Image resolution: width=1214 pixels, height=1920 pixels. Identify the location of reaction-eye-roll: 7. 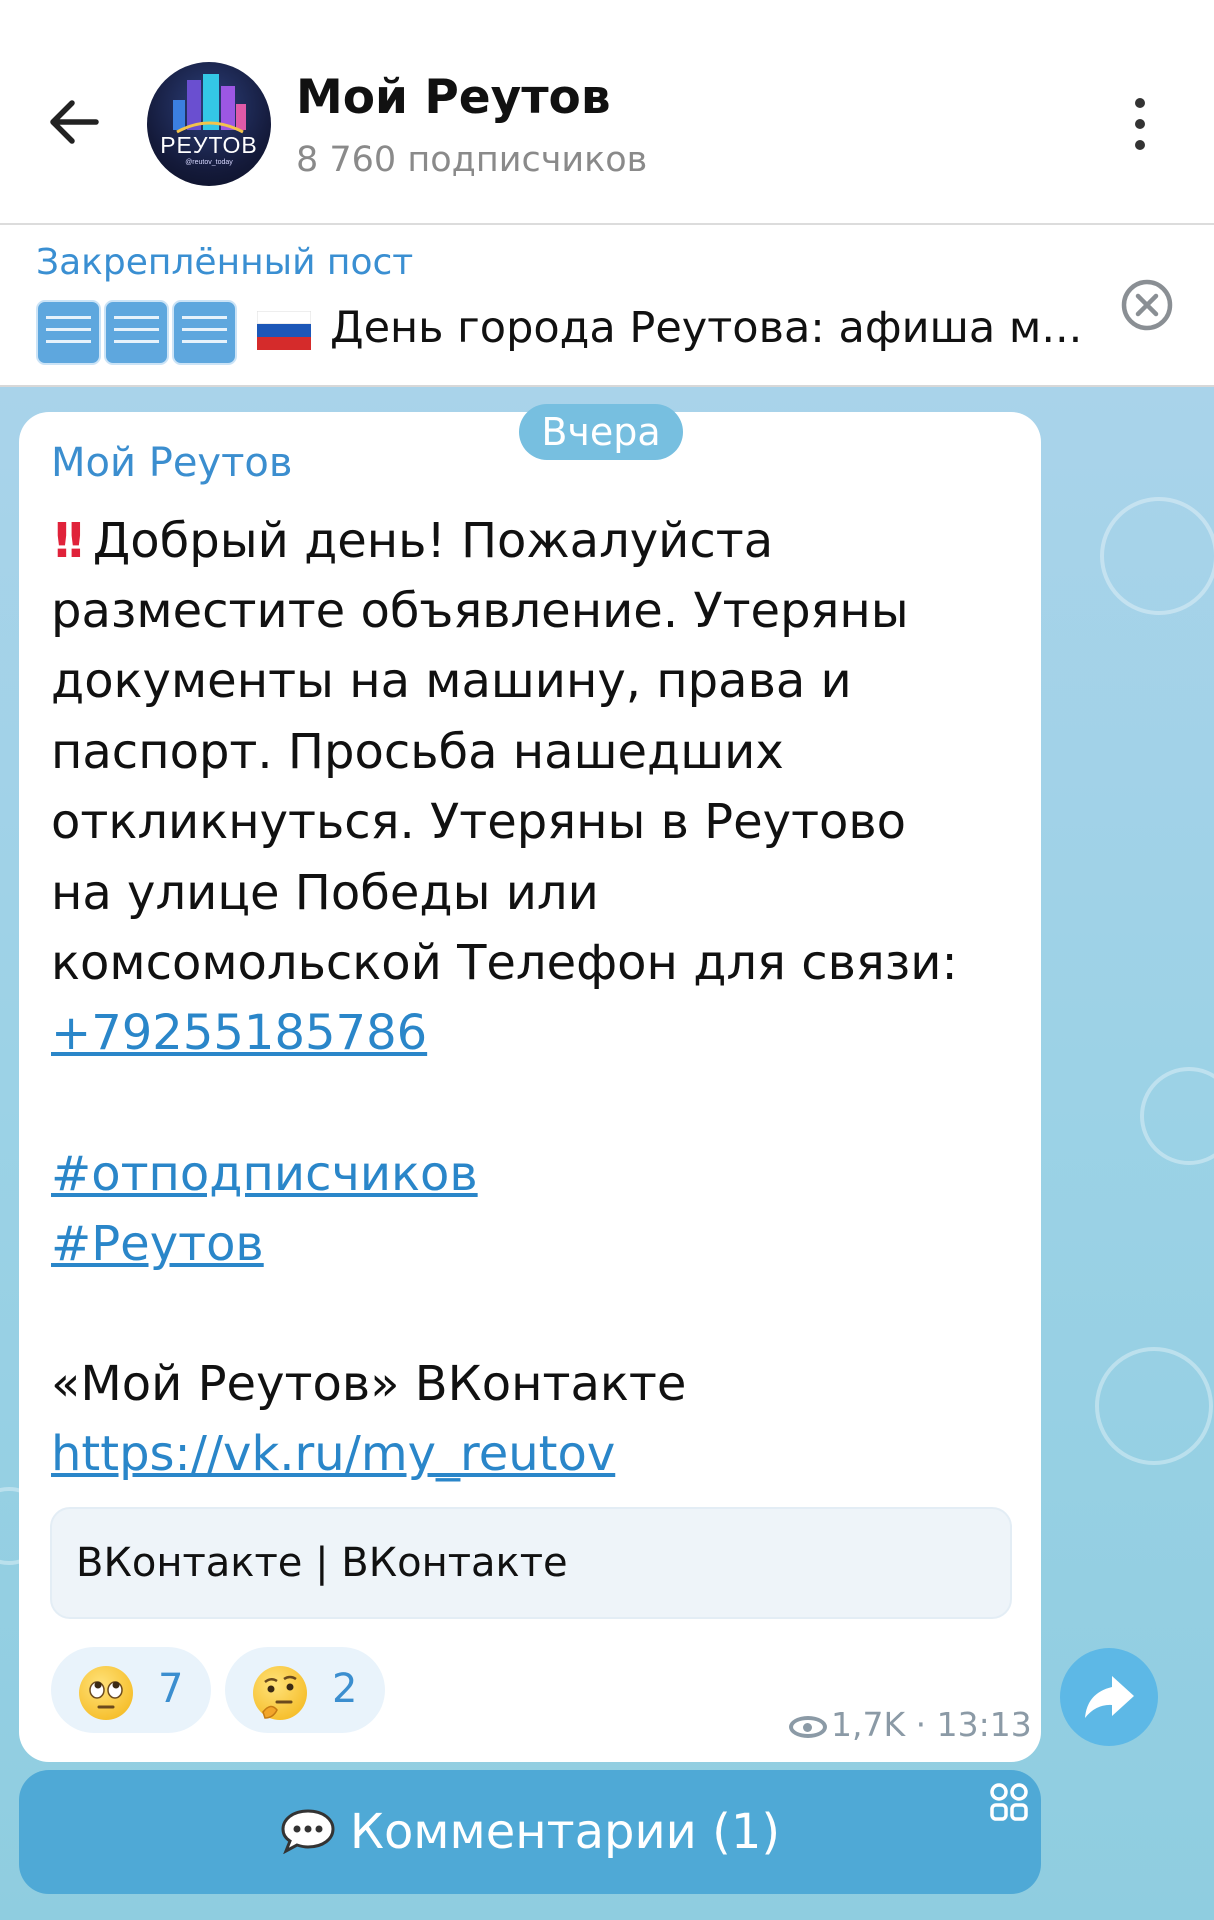
(131, 1690).